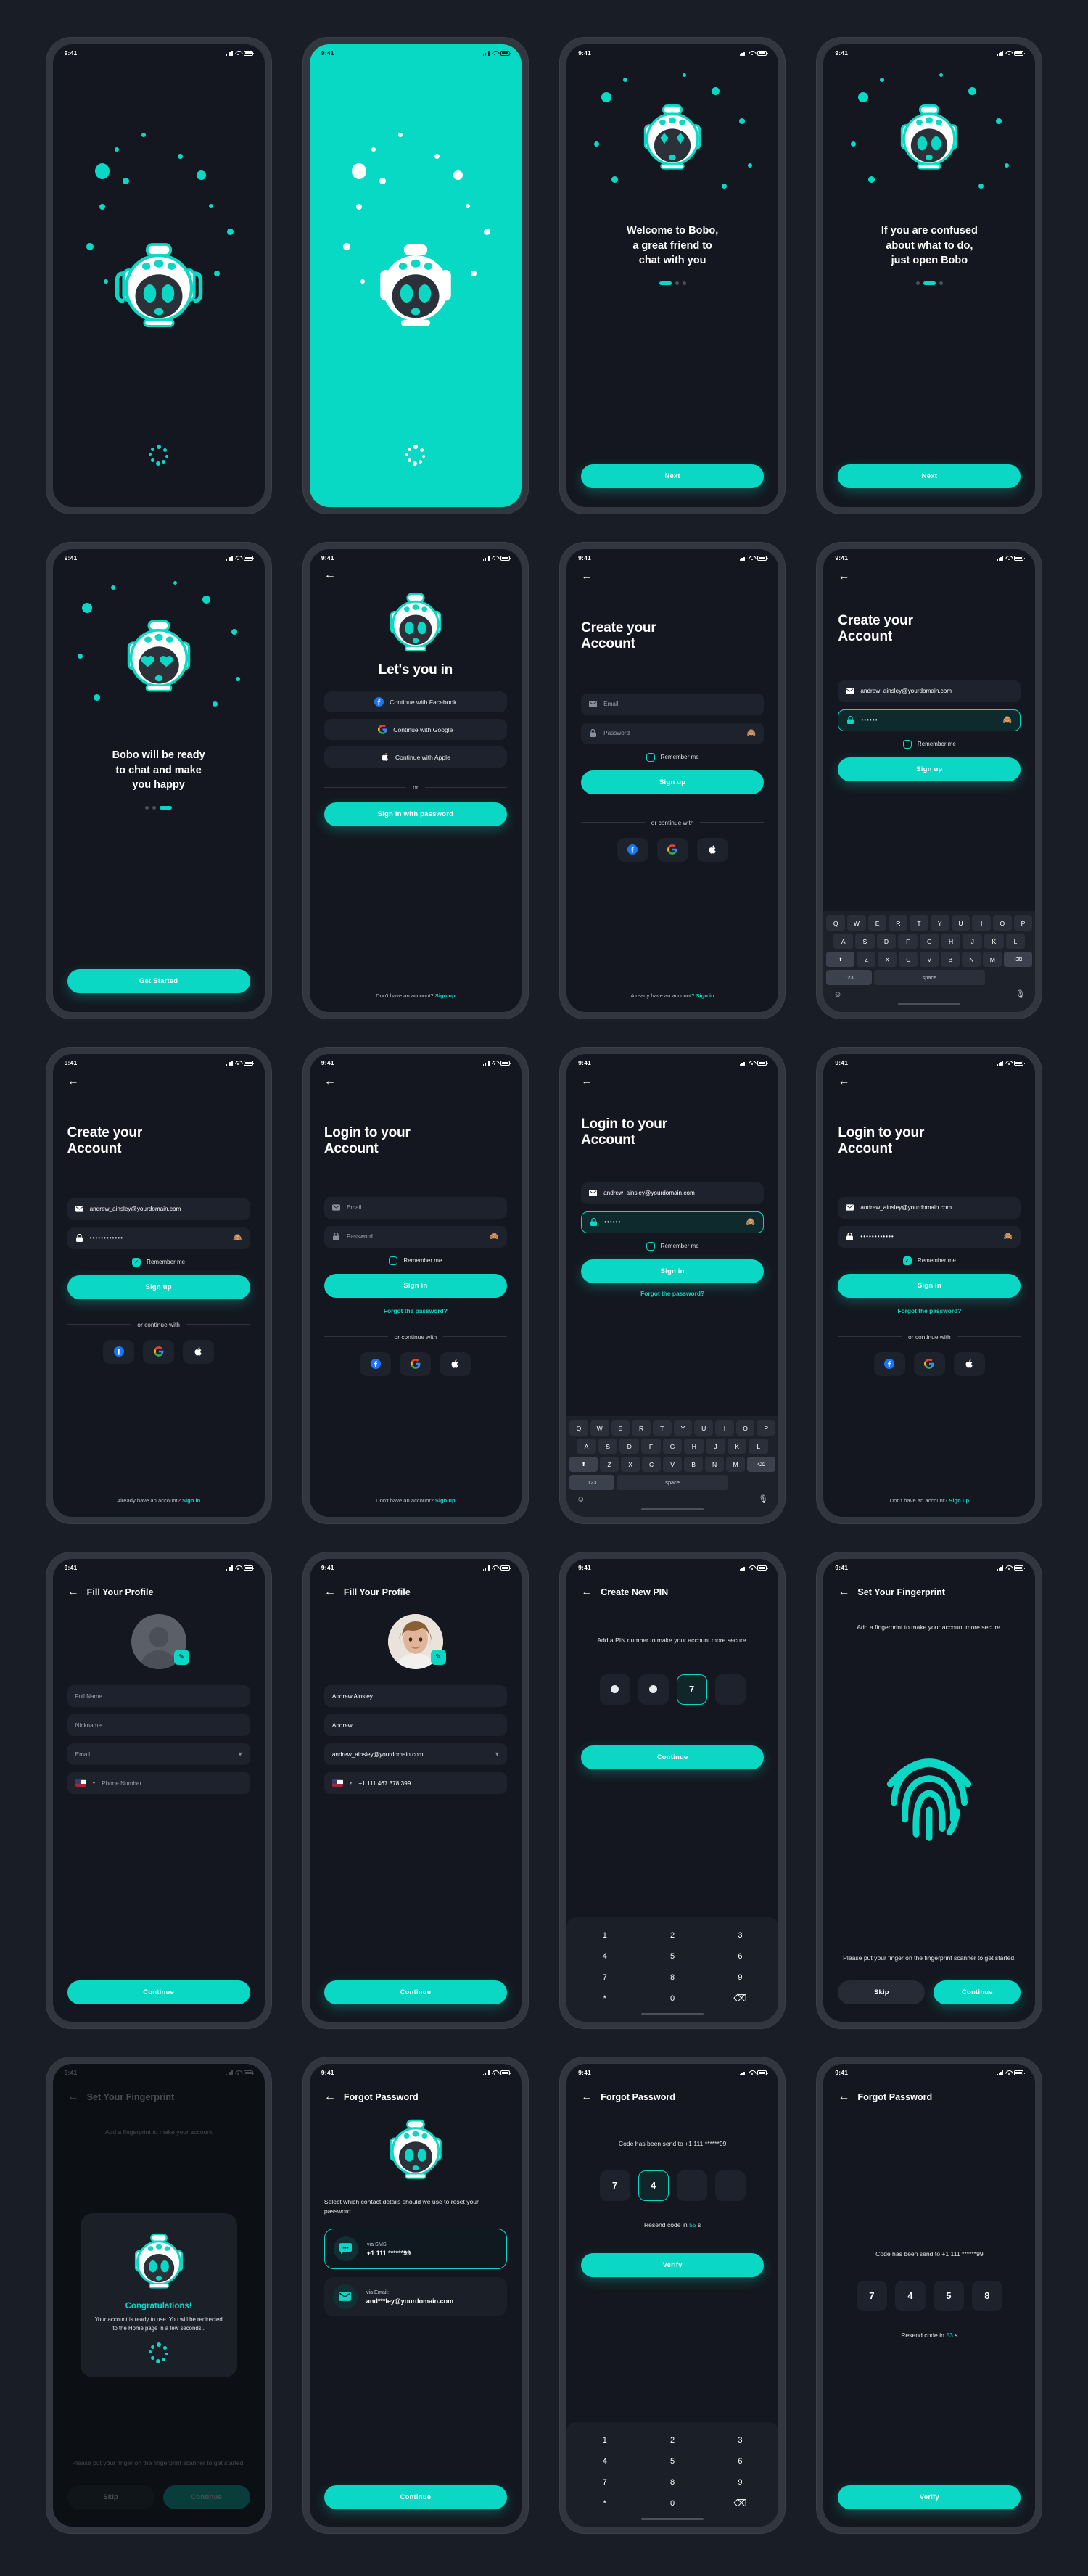 This screenshot has width=1088, height=2576. What do you see at coordinates (672, 1446) in the screenshot?
I see `key-g: G` at bounding box center [672, 1446].